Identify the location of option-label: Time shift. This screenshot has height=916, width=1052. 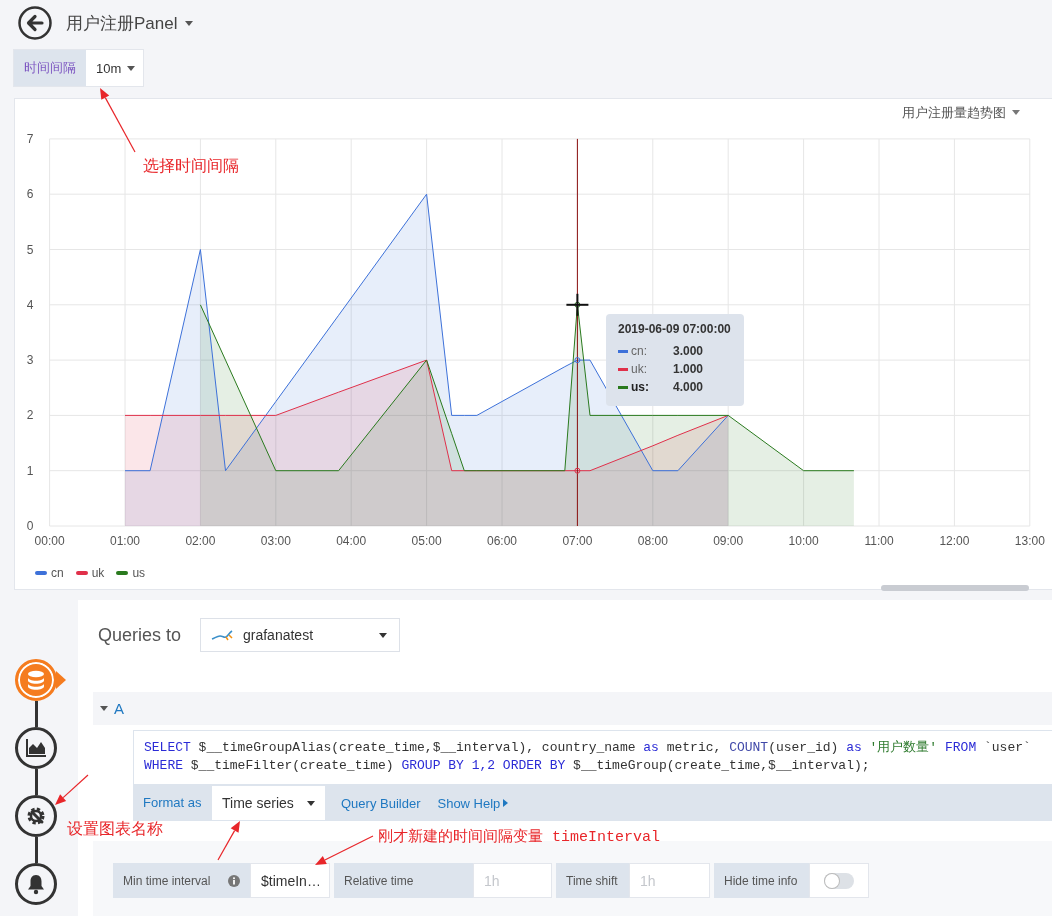
(592, 880).